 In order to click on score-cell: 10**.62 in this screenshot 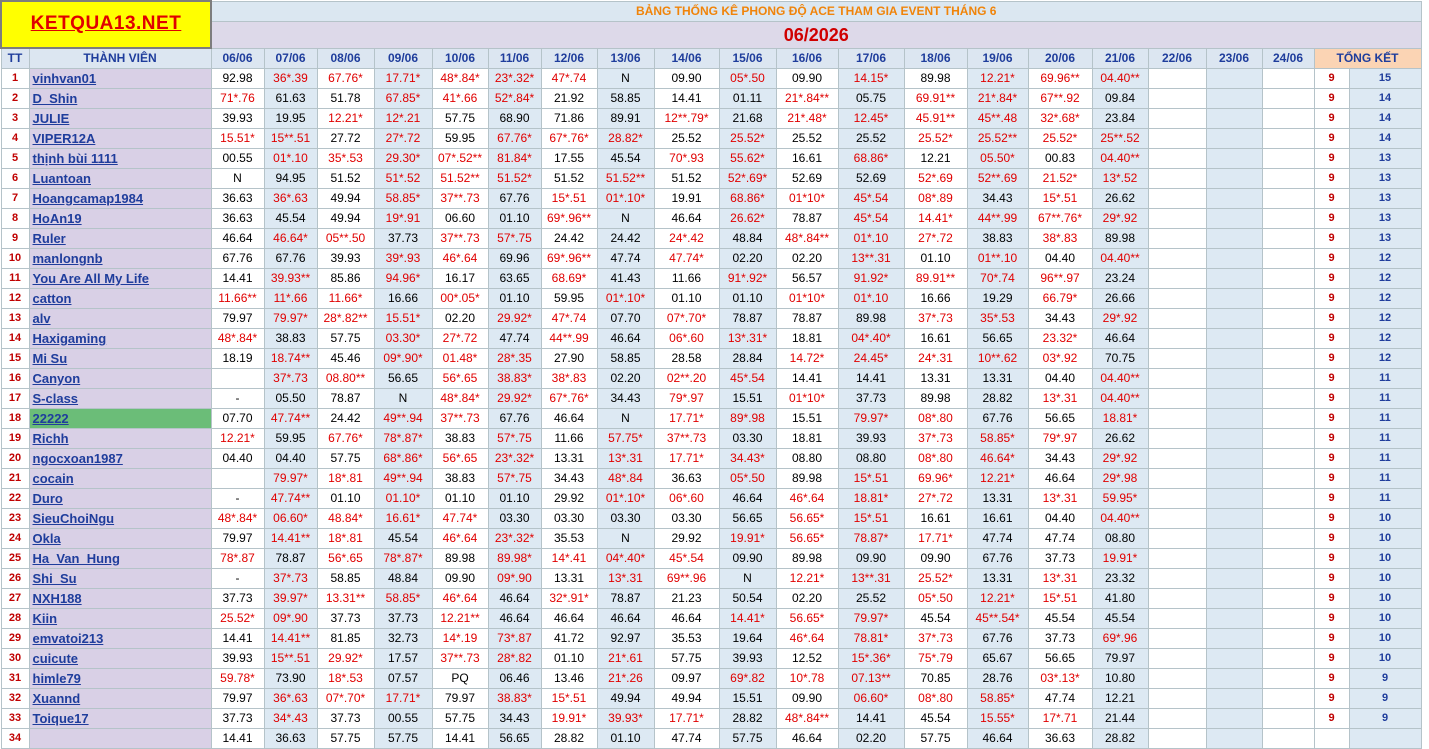, I will do `click(997, 358)`.